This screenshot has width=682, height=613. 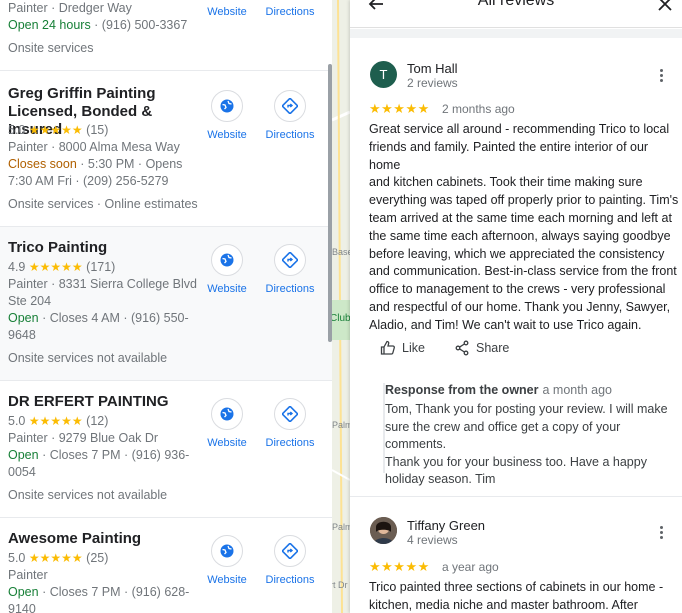 I want to click on map-label: Club, so click(x=341, y=318).